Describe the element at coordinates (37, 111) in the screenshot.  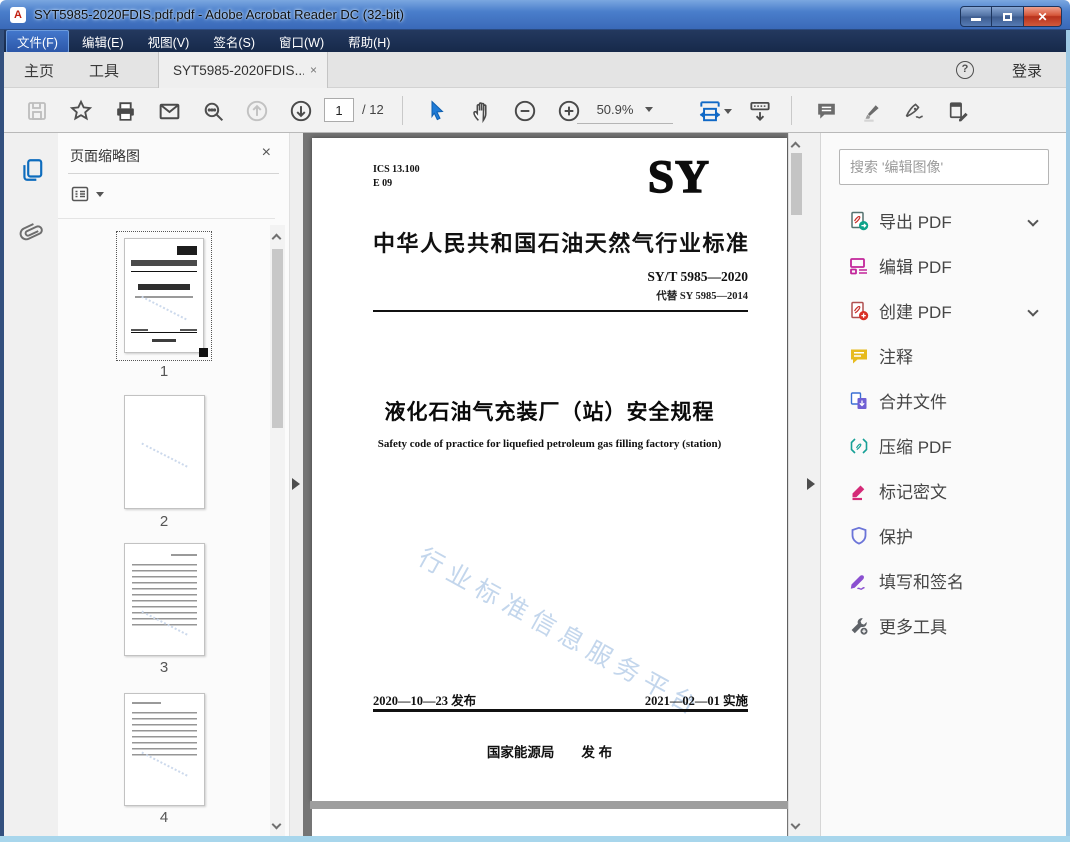
I see `save-icon` at that location.